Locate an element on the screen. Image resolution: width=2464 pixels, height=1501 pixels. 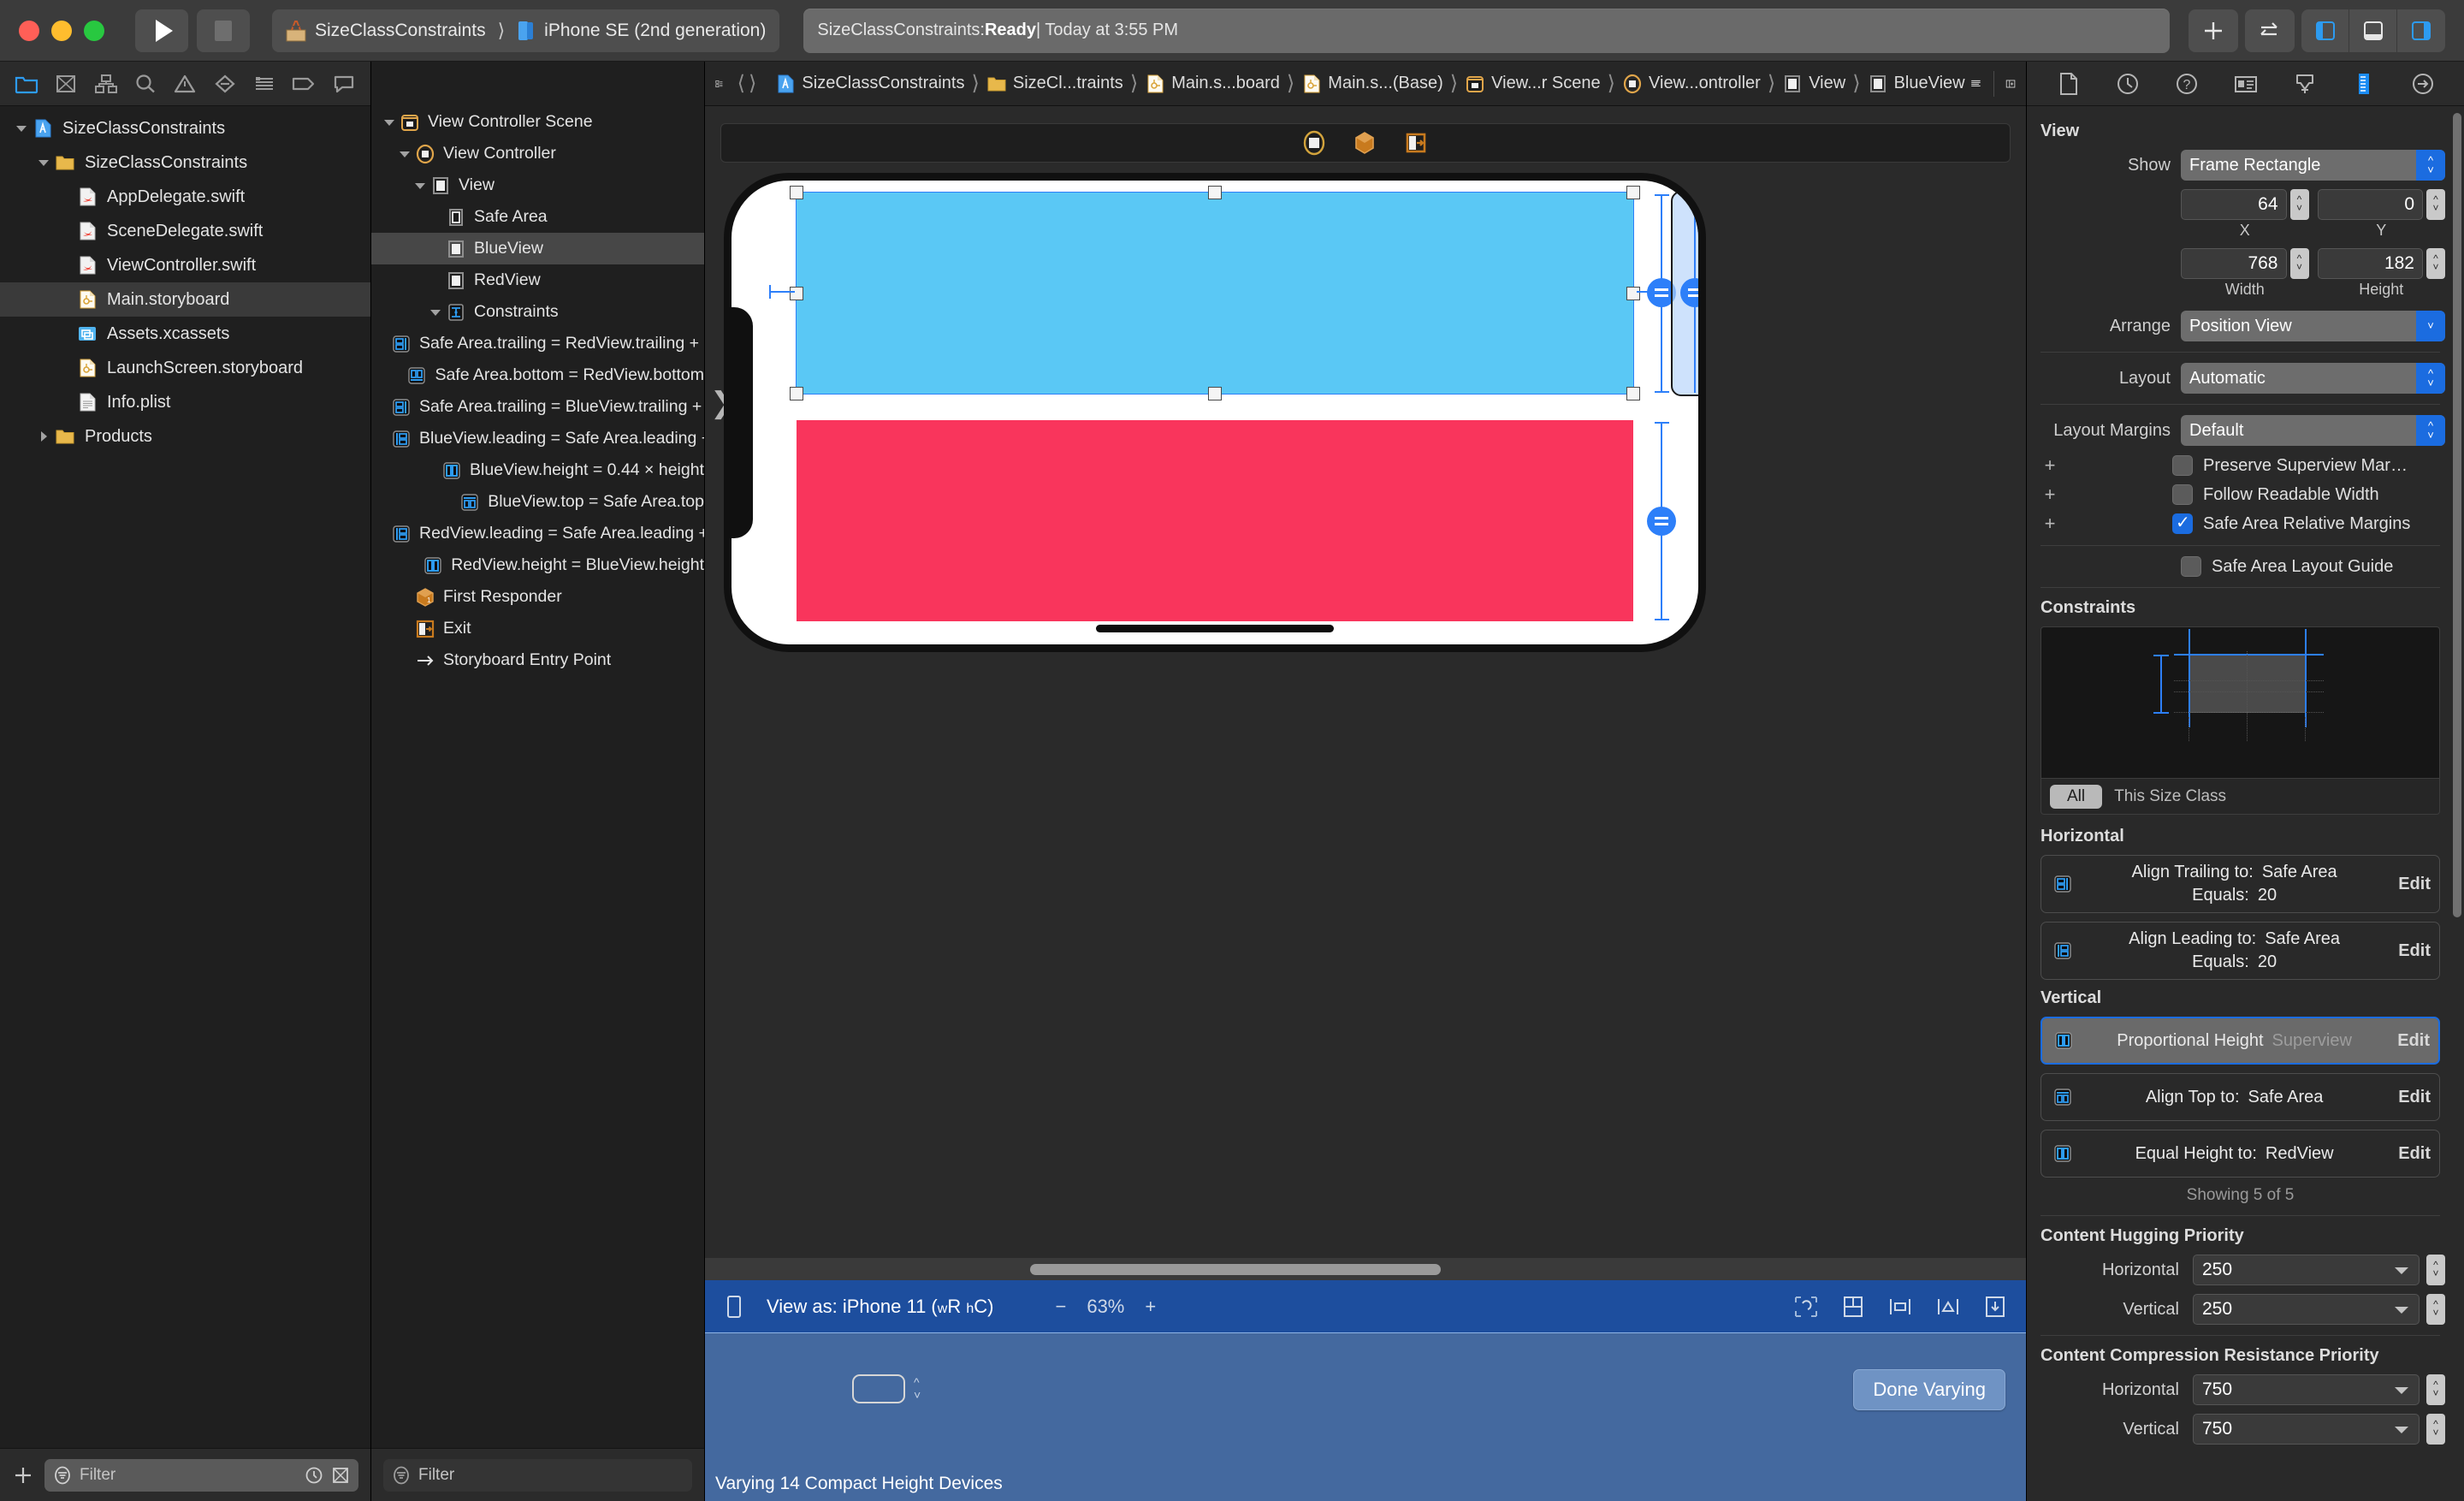
inspector-scrollbar is located at coordinates (2457, 802).